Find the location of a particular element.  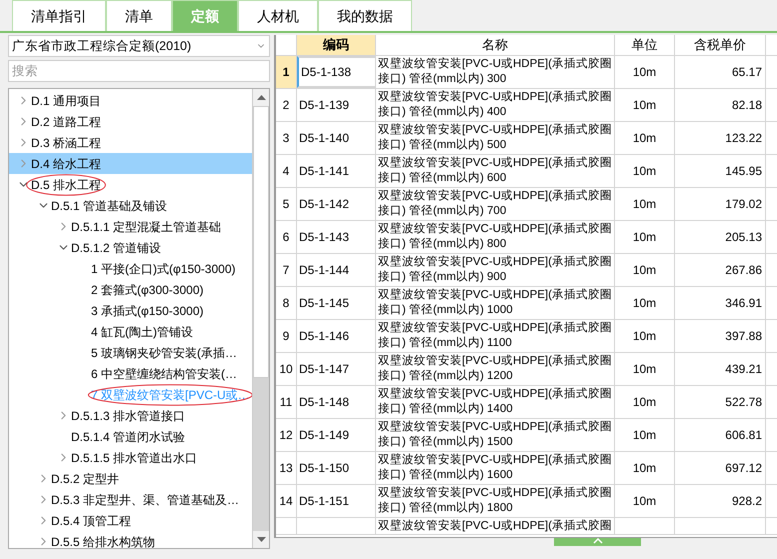

column-header: 单位 is located at coordinates (645, 45).